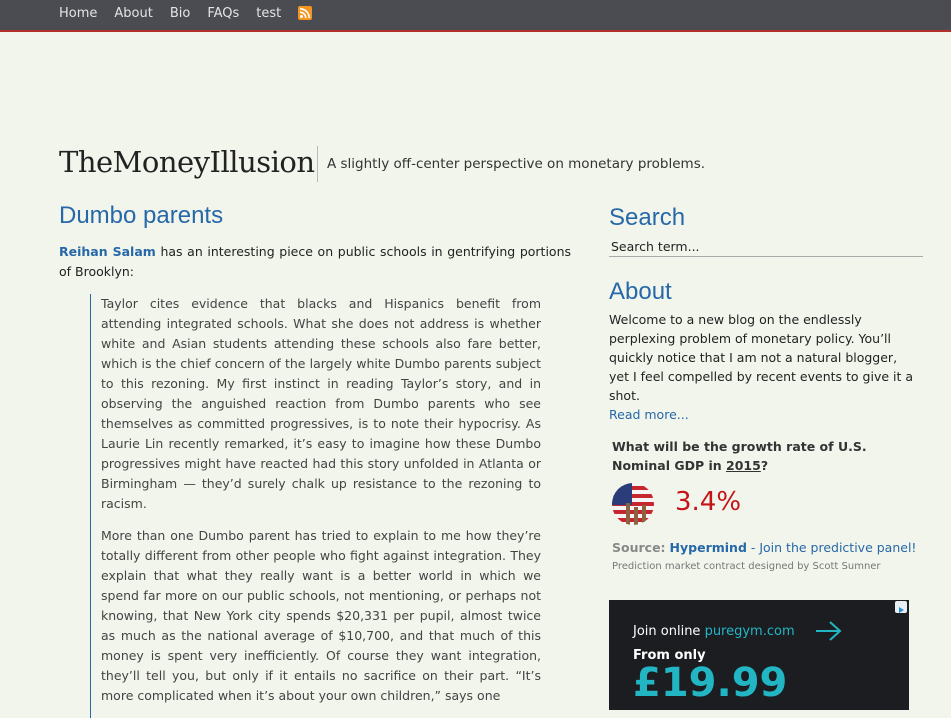 This screenshot has width=951, height=718. Describe the element at coordinates (640, 291) in the screenshot. I see `about-heading: About` at that location.